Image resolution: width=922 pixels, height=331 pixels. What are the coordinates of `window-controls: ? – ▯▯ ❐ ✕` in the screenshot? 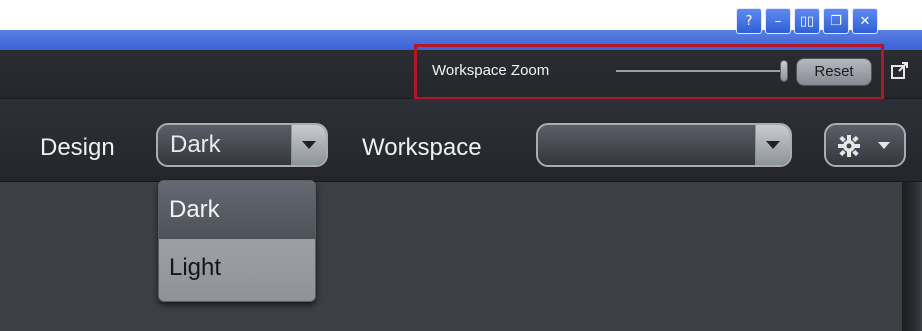 It's located at (807, 22).